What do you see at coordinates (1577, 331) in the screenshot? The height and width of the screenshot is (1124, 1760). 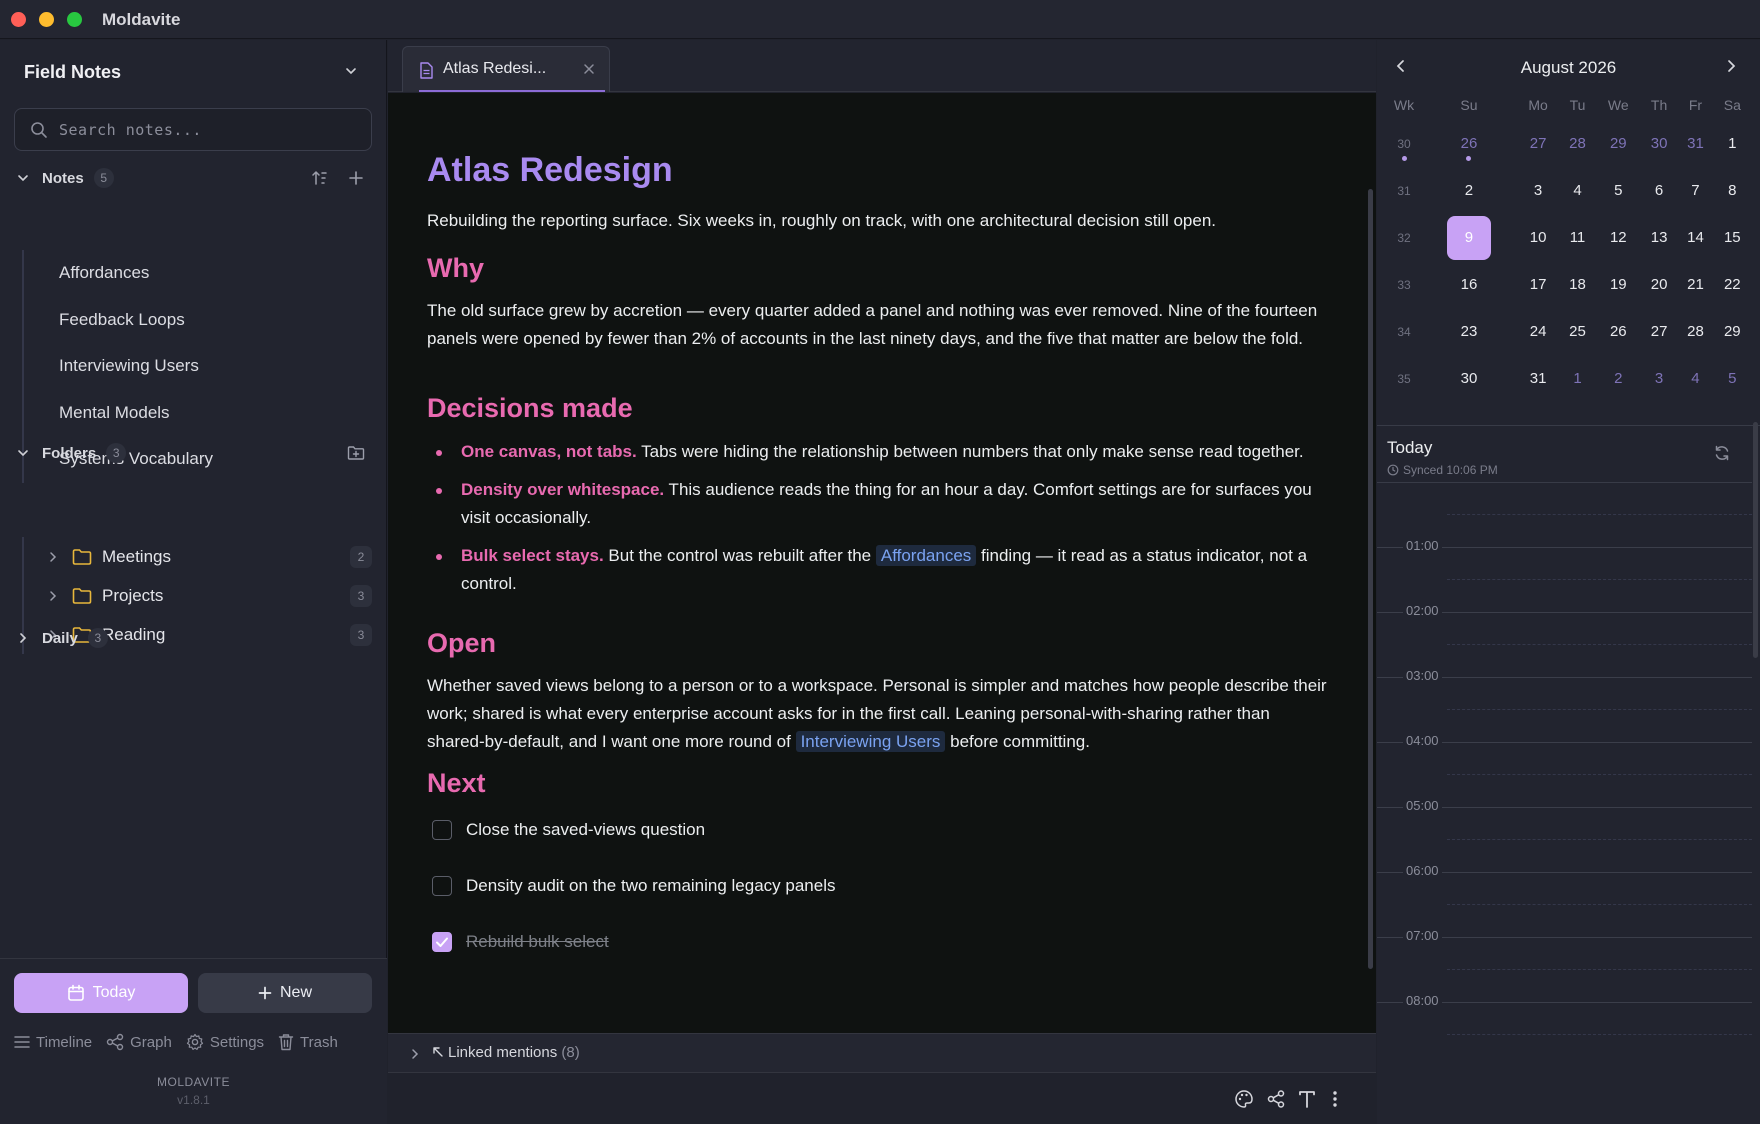 I see `calendar-day: 25` at bounding box center [1577, 331].